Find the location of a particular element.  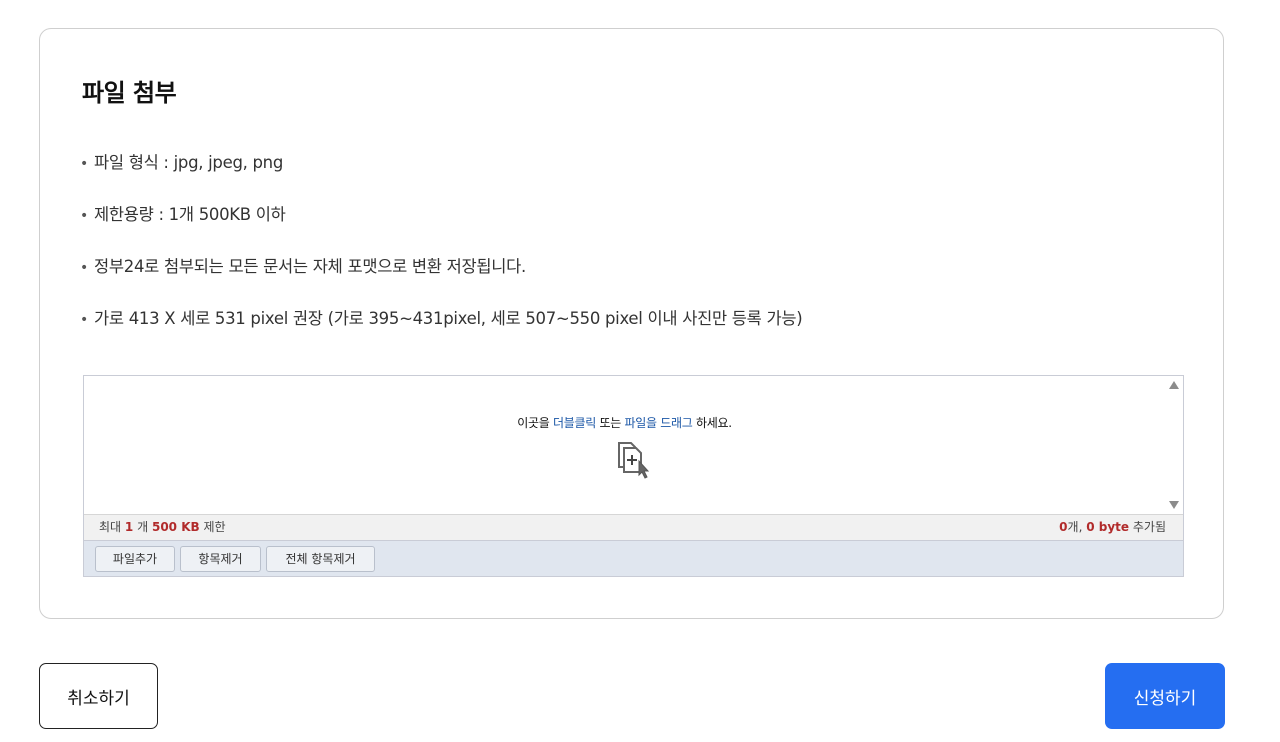

note-file-format: • 파일 형식 : jpg, jpeg, png is located at coordinates (441, 175).